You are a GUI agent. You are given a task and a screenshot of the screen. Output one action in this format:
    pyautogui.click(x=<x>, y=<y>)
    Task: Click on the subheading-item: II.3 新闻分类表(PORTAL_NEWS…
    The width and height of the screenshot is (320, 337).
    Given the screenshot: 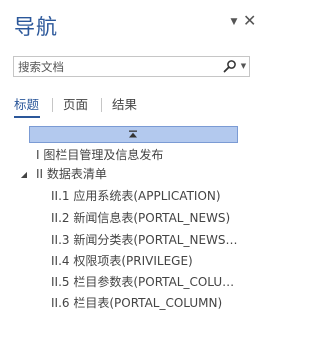 What is the action you would take?
    pyautogui.click(x=144, y=240)
    